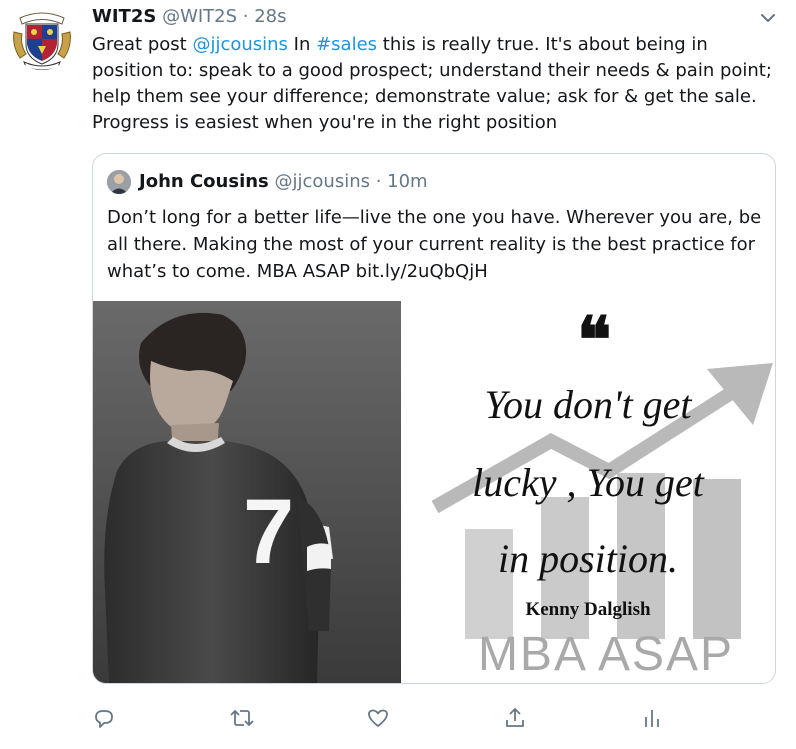  Describe the element at coordinates (594, 340) in the screenshot. I see `quote-mark-icon: ❝` at that location.